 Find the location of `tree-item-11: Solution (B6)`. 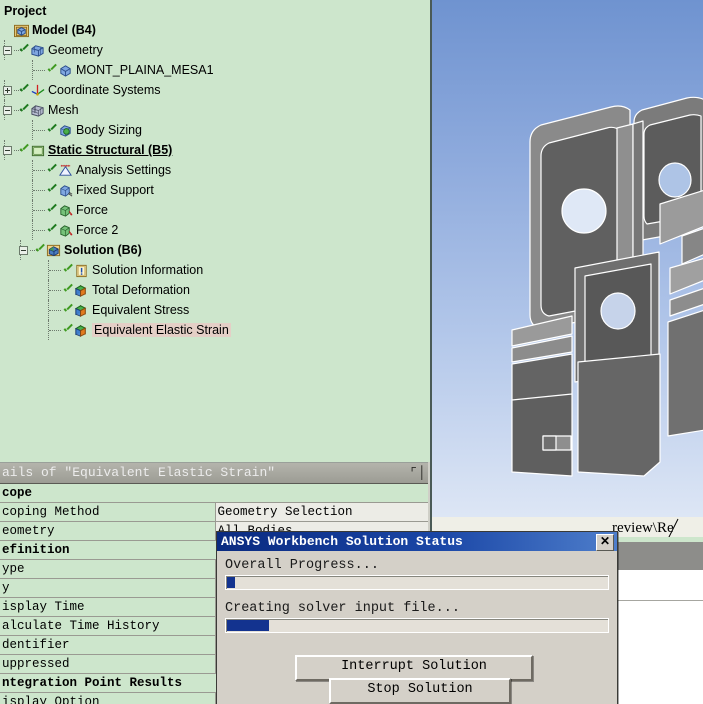

tree-item-11: Solution (B6) is located at coordinates (215, 250).